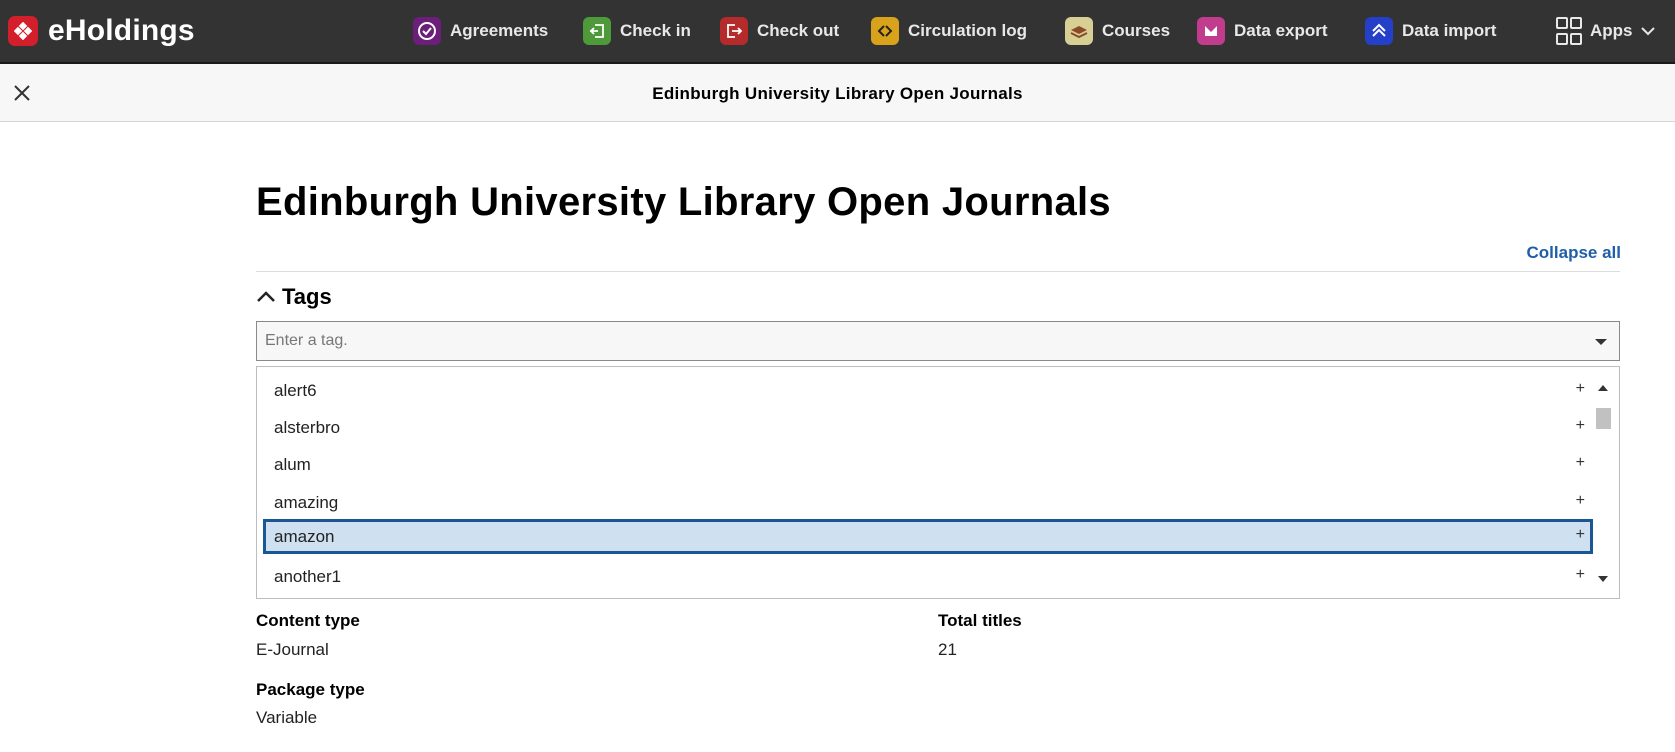 The image size is (1675, 752). What do you see at coordinates (266, 296) in the screenshot?
I see `chevron-up-icon` at bounding box center [266, 296].